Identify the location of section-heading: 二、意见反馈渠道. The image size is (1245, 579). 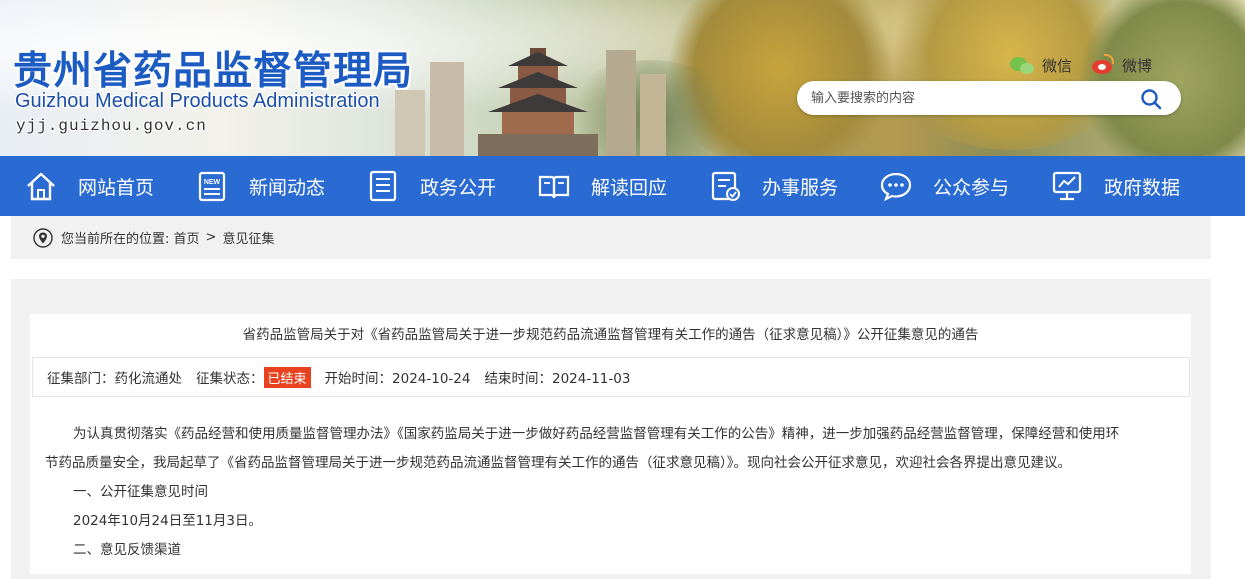
(127, 550).